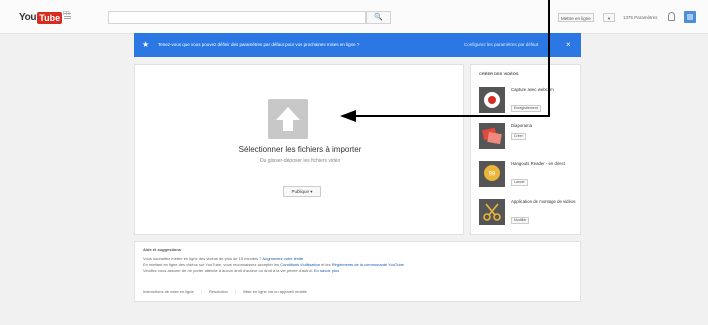  What do you see at coordinates (237, 17) in the screenshot?
I see `search-input` at bounding box center [237, 17].